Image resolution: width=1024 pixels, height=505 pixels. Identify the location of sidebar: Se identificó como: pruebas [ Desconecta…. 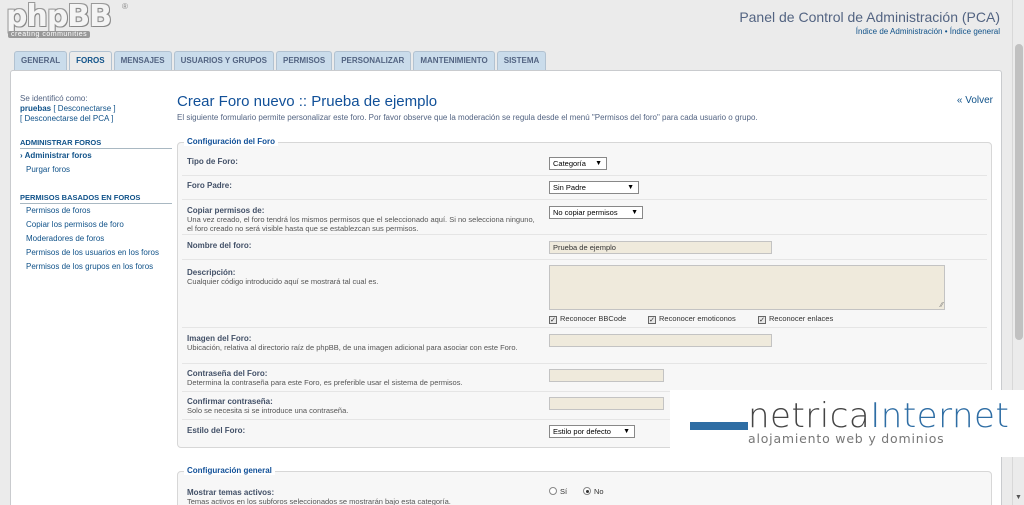
(96, 184).